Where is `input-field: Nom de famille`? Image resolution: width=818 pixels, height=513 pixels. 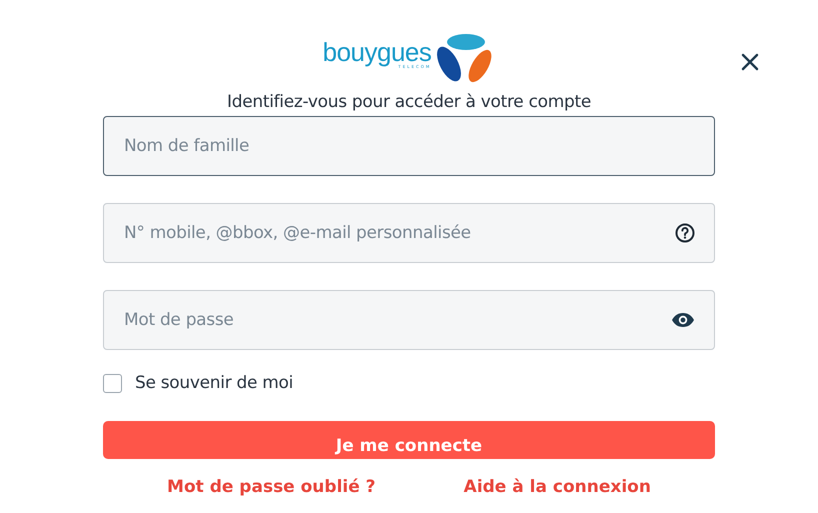 input-field: Nom de famille is located at coordinates (409, 146).